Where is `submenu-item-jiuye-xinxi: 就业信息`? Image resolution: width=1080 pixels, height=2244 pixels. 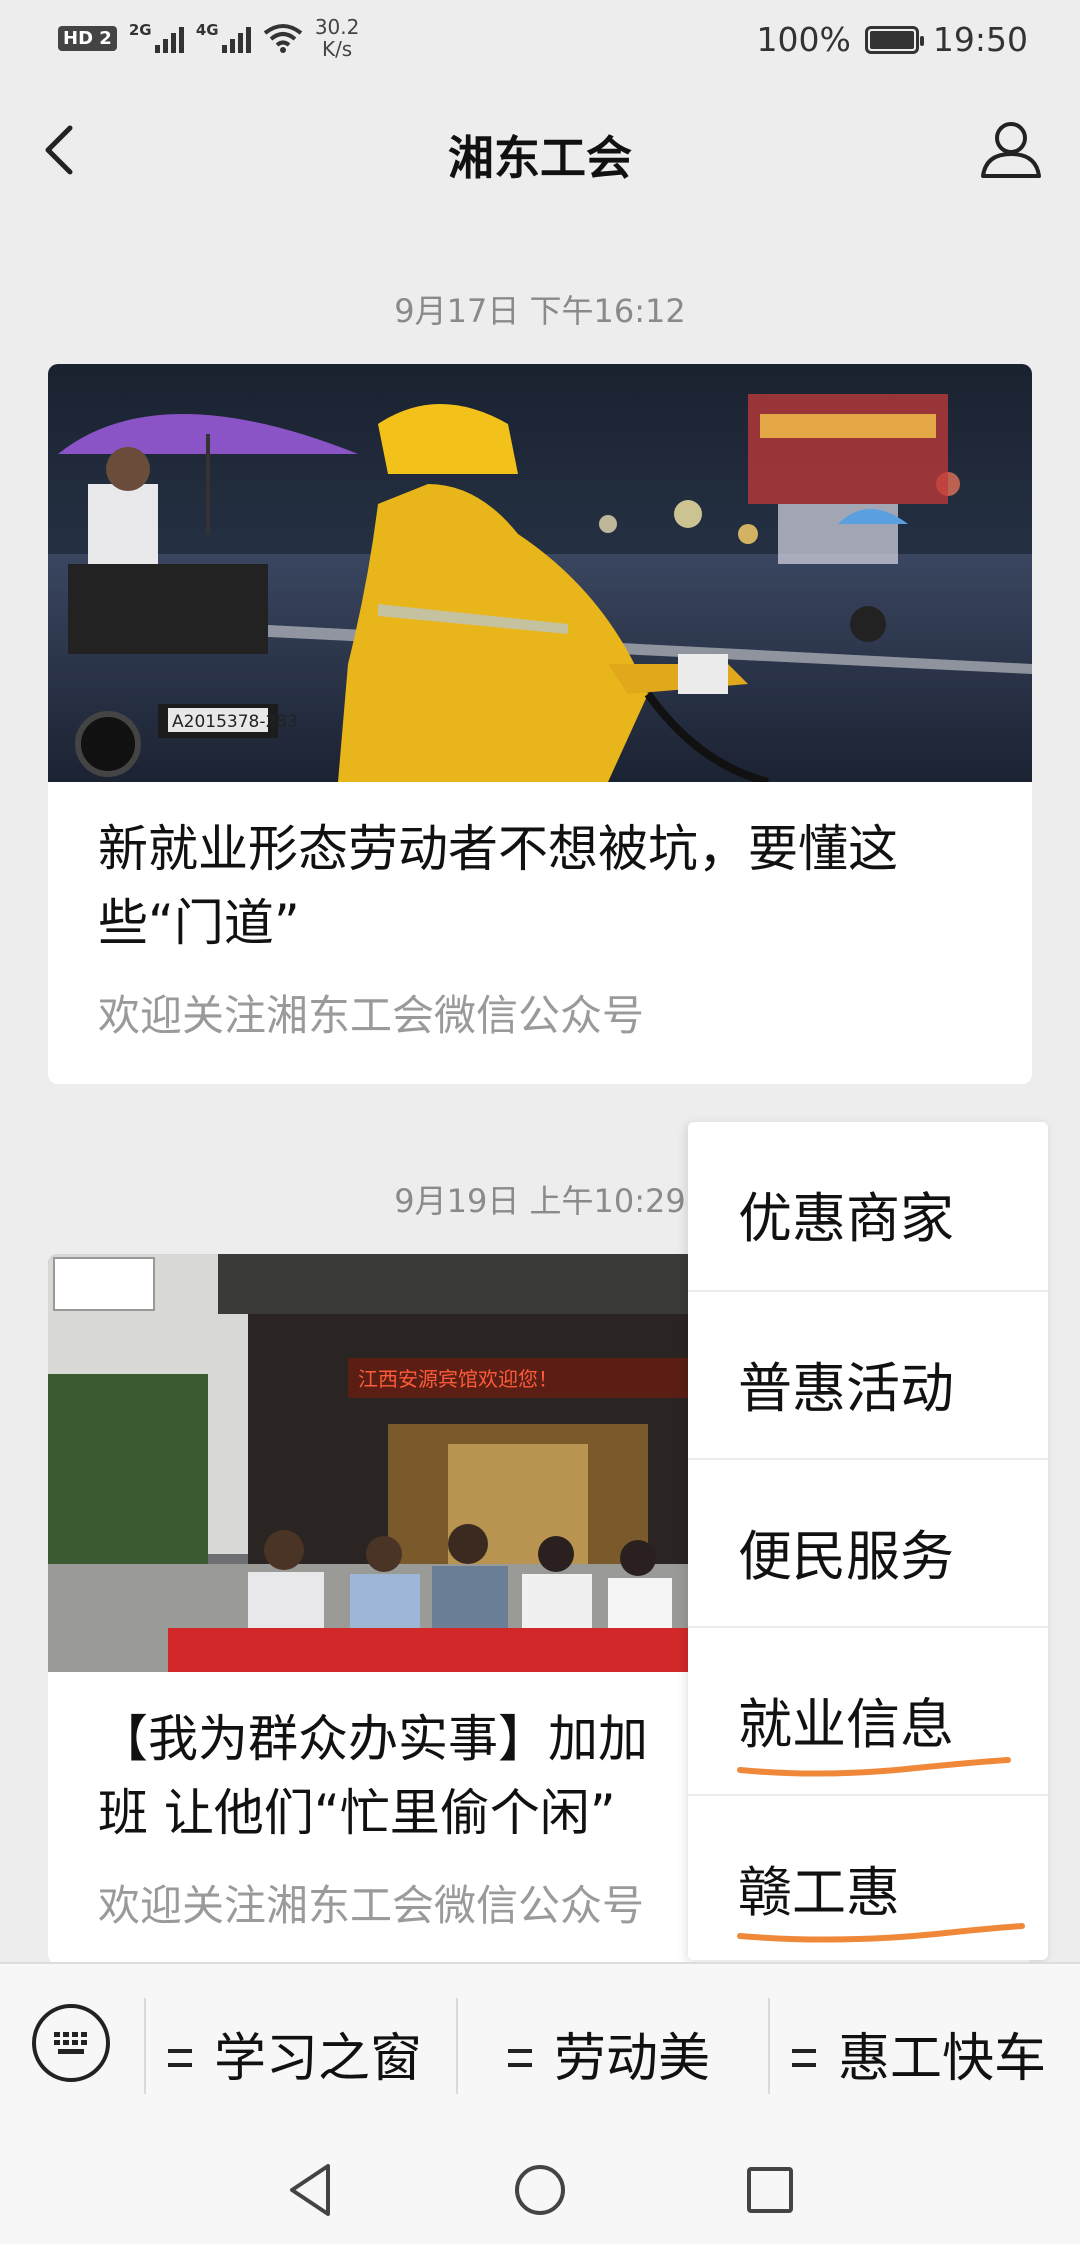 submenu-item-jiuye-xinxi: 就业信息 is located at coordinates (868, 1711).